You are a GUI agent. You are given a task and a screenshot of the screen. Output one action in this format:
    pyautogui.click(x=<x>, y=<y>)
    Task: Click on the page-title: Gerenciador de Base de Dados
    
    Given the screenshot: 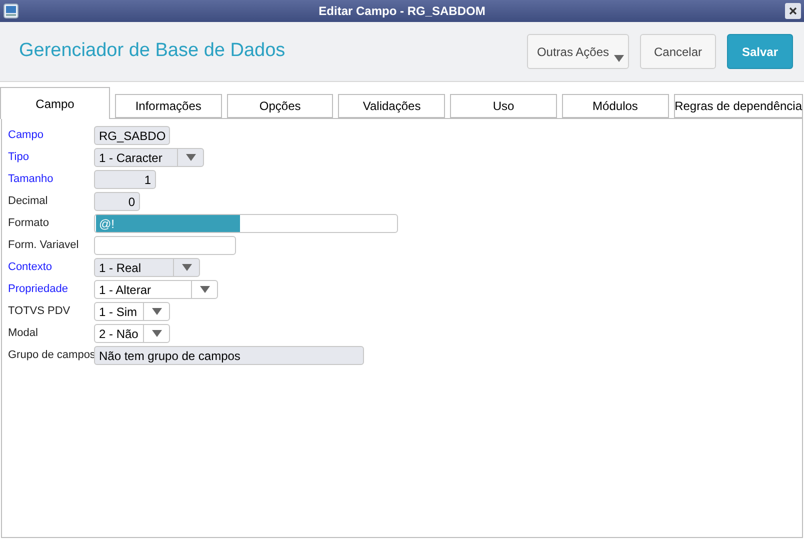 What is the action you would take?
    pyautogui.click(x=152, y=51)
    